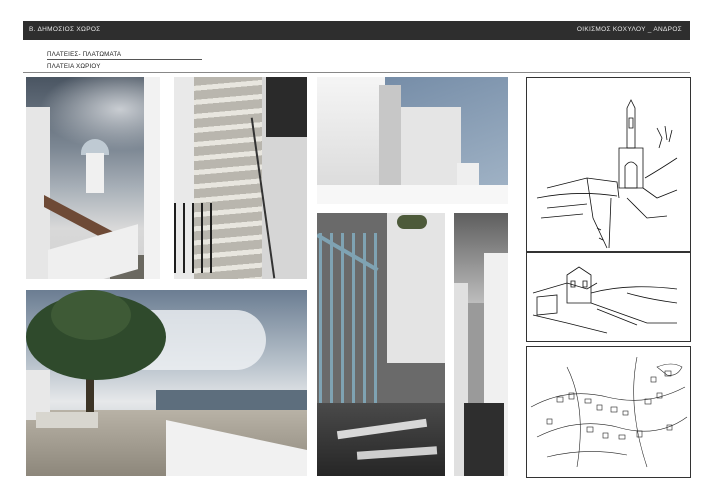 This screenshot has height=500, width=715. I want to click on photo-narrow-alley, so click(481, 344).